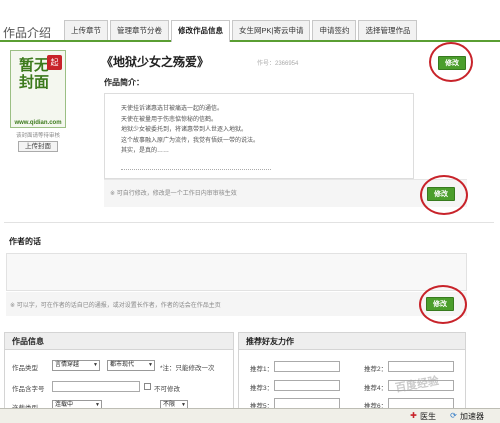 The height and width of the screenshot is (423, 500). I want to click on accelerator-icon: ⟳, so click(453, 415).